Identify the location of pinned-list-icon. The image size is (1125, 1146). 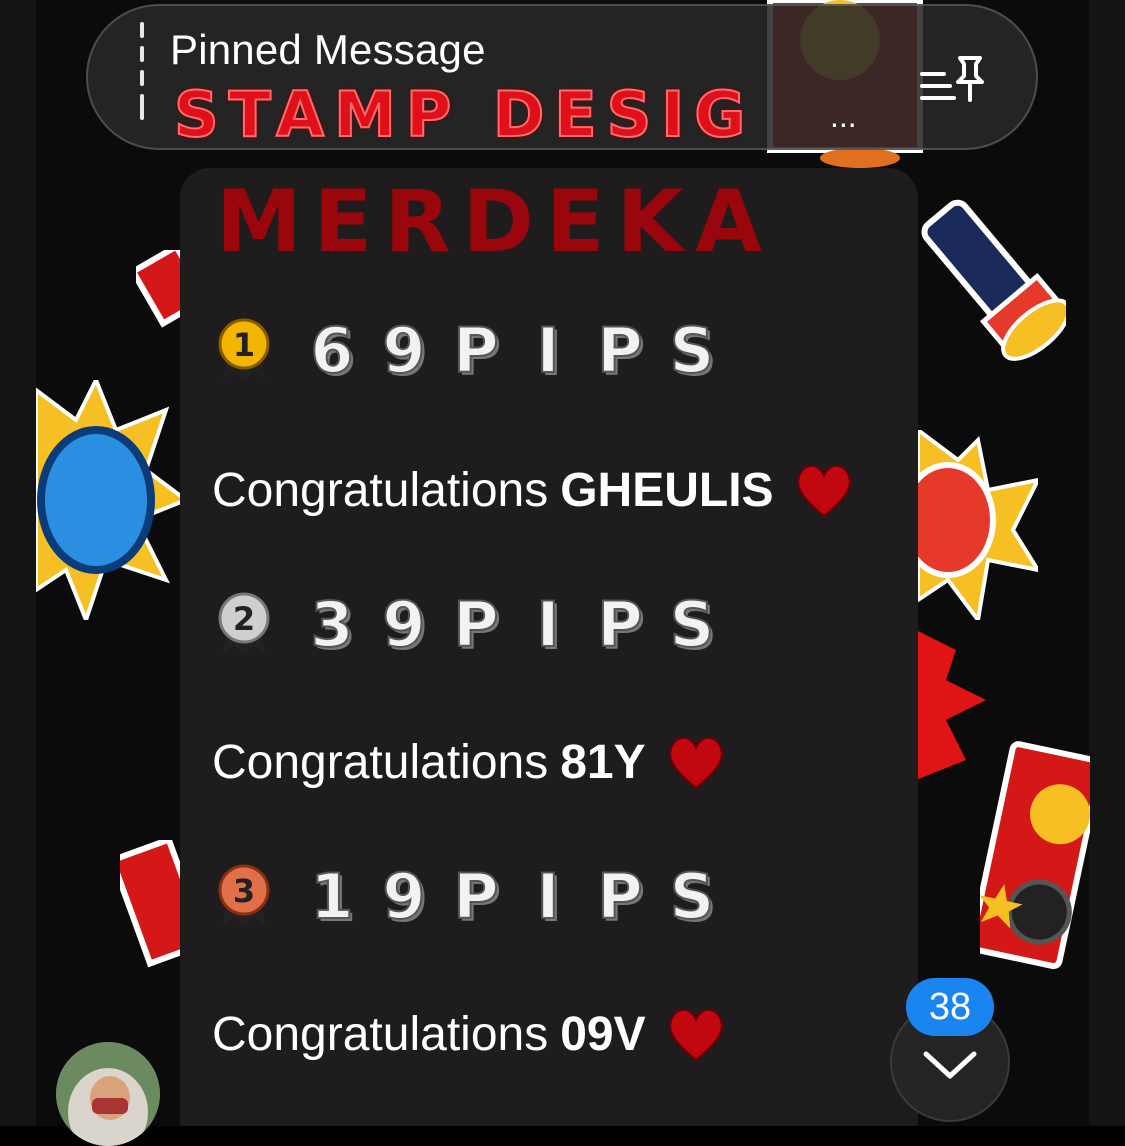
(953, 79).